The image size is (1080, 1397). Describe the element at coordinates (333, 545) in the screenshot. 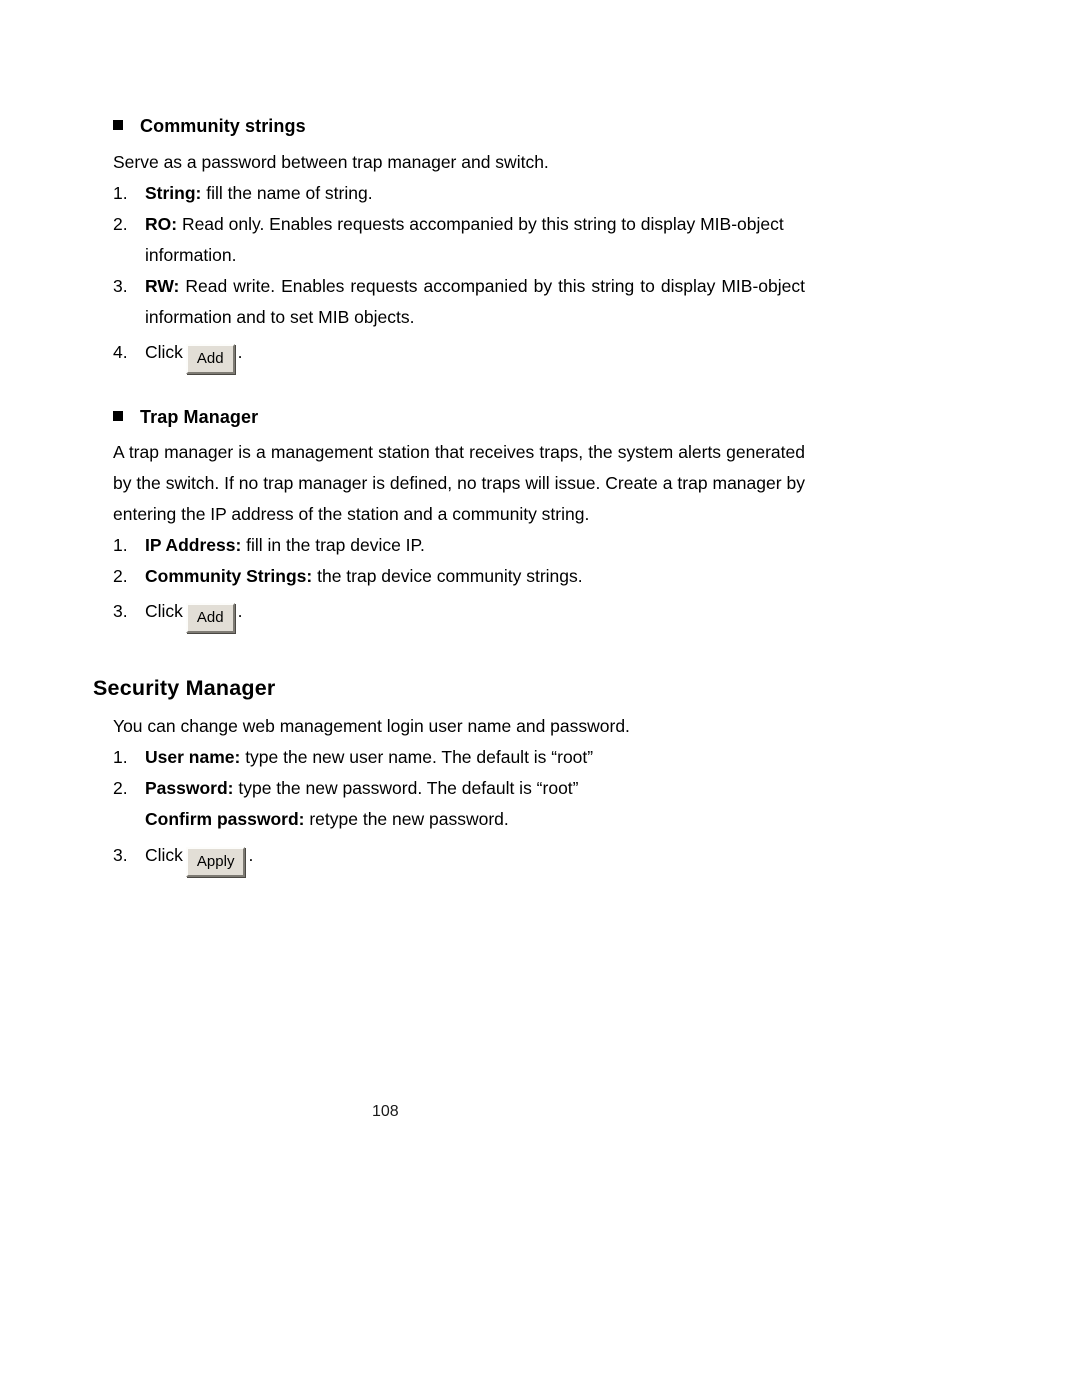

I see `list-item-text: fill in the trap device IP.` at that location.